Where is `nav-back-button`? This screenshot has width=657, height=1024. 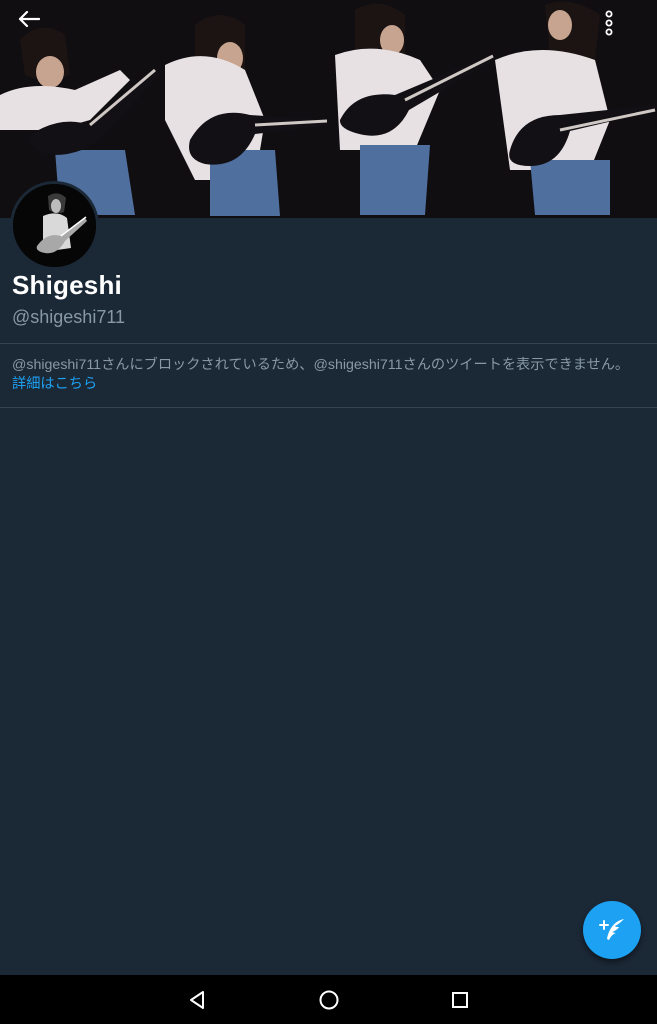
nav-back-button is located at coordinates (197, 1000).